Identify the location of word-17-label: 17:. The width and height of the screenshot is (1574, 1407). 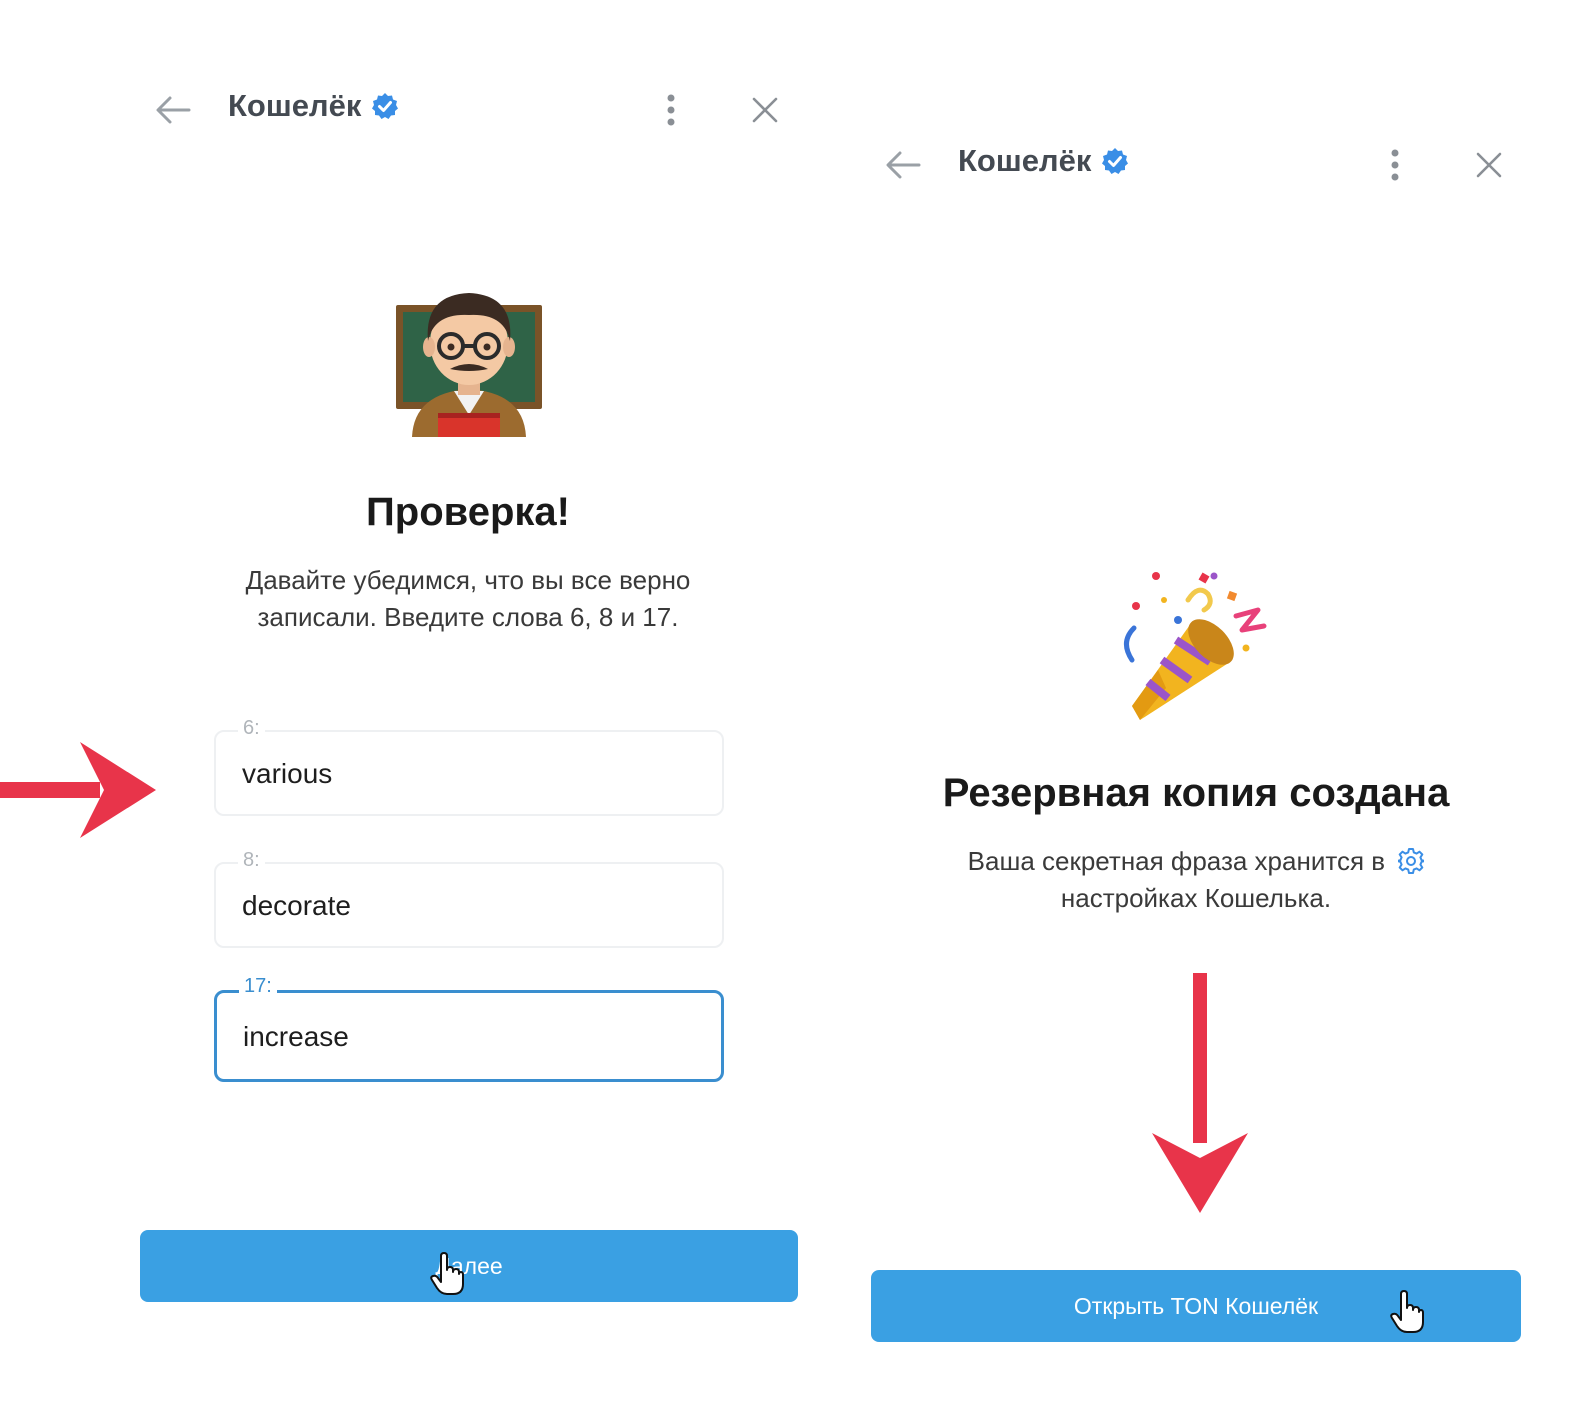
(258, 986).